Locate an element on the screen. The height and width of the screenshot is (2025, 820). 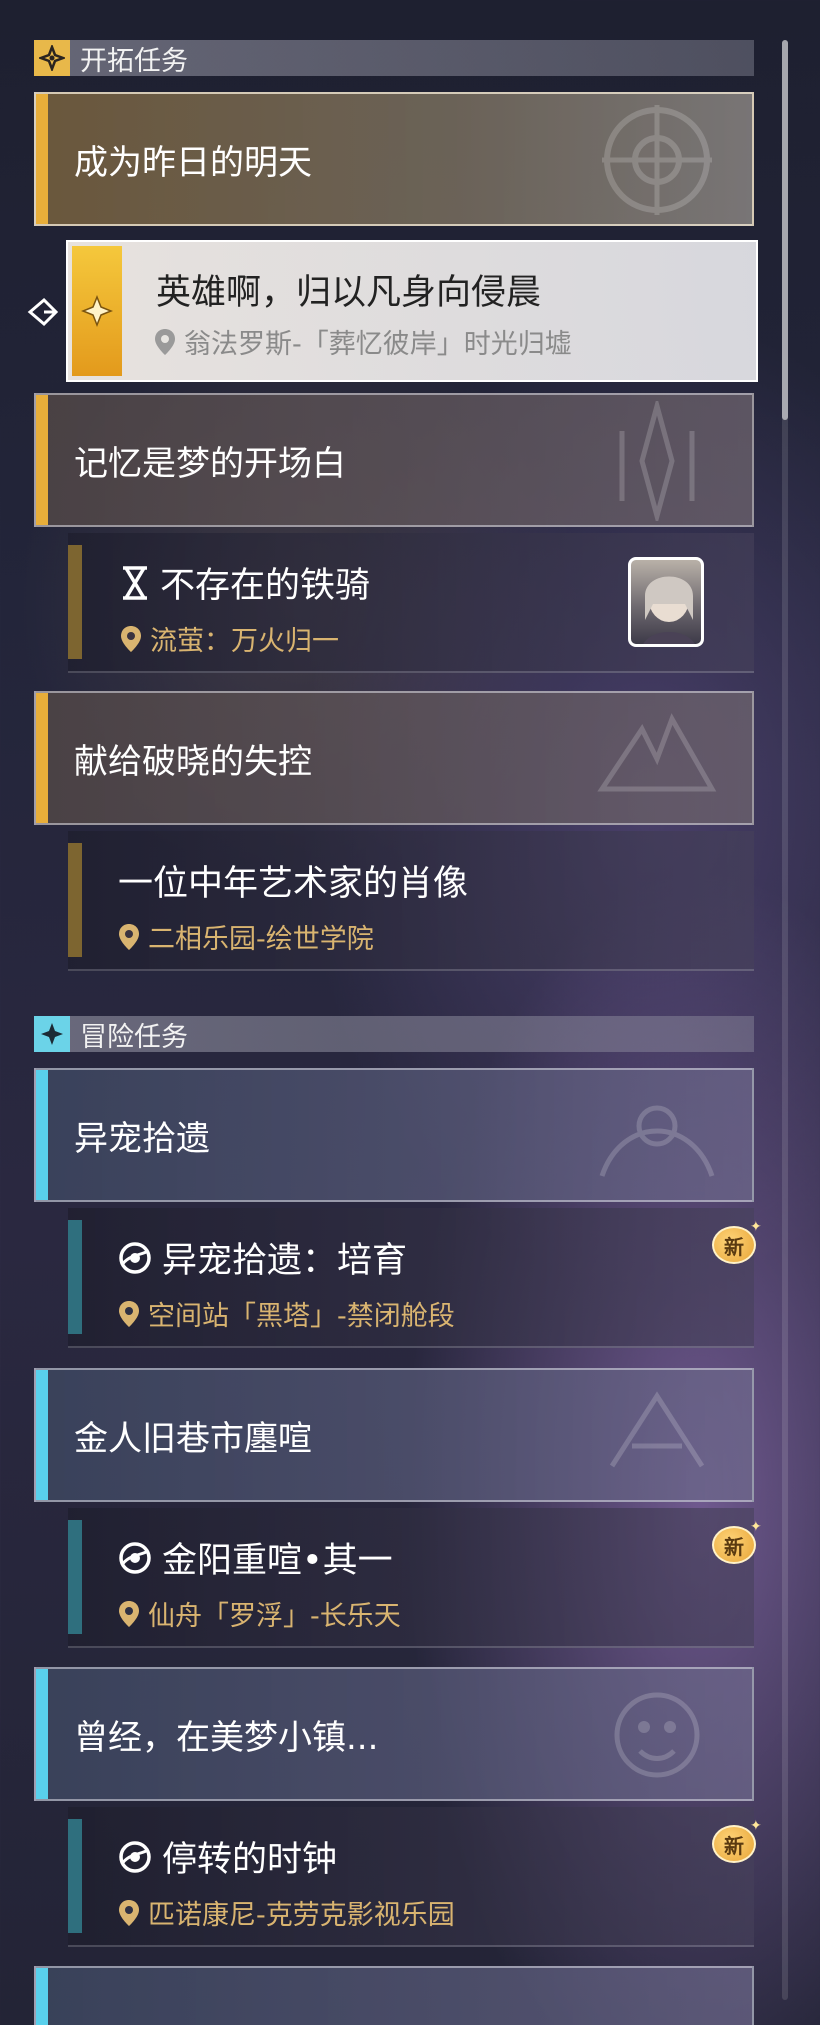
quest-location: 仙舟「罗浮」-长乐天 is located at coordinates (259, 1613).